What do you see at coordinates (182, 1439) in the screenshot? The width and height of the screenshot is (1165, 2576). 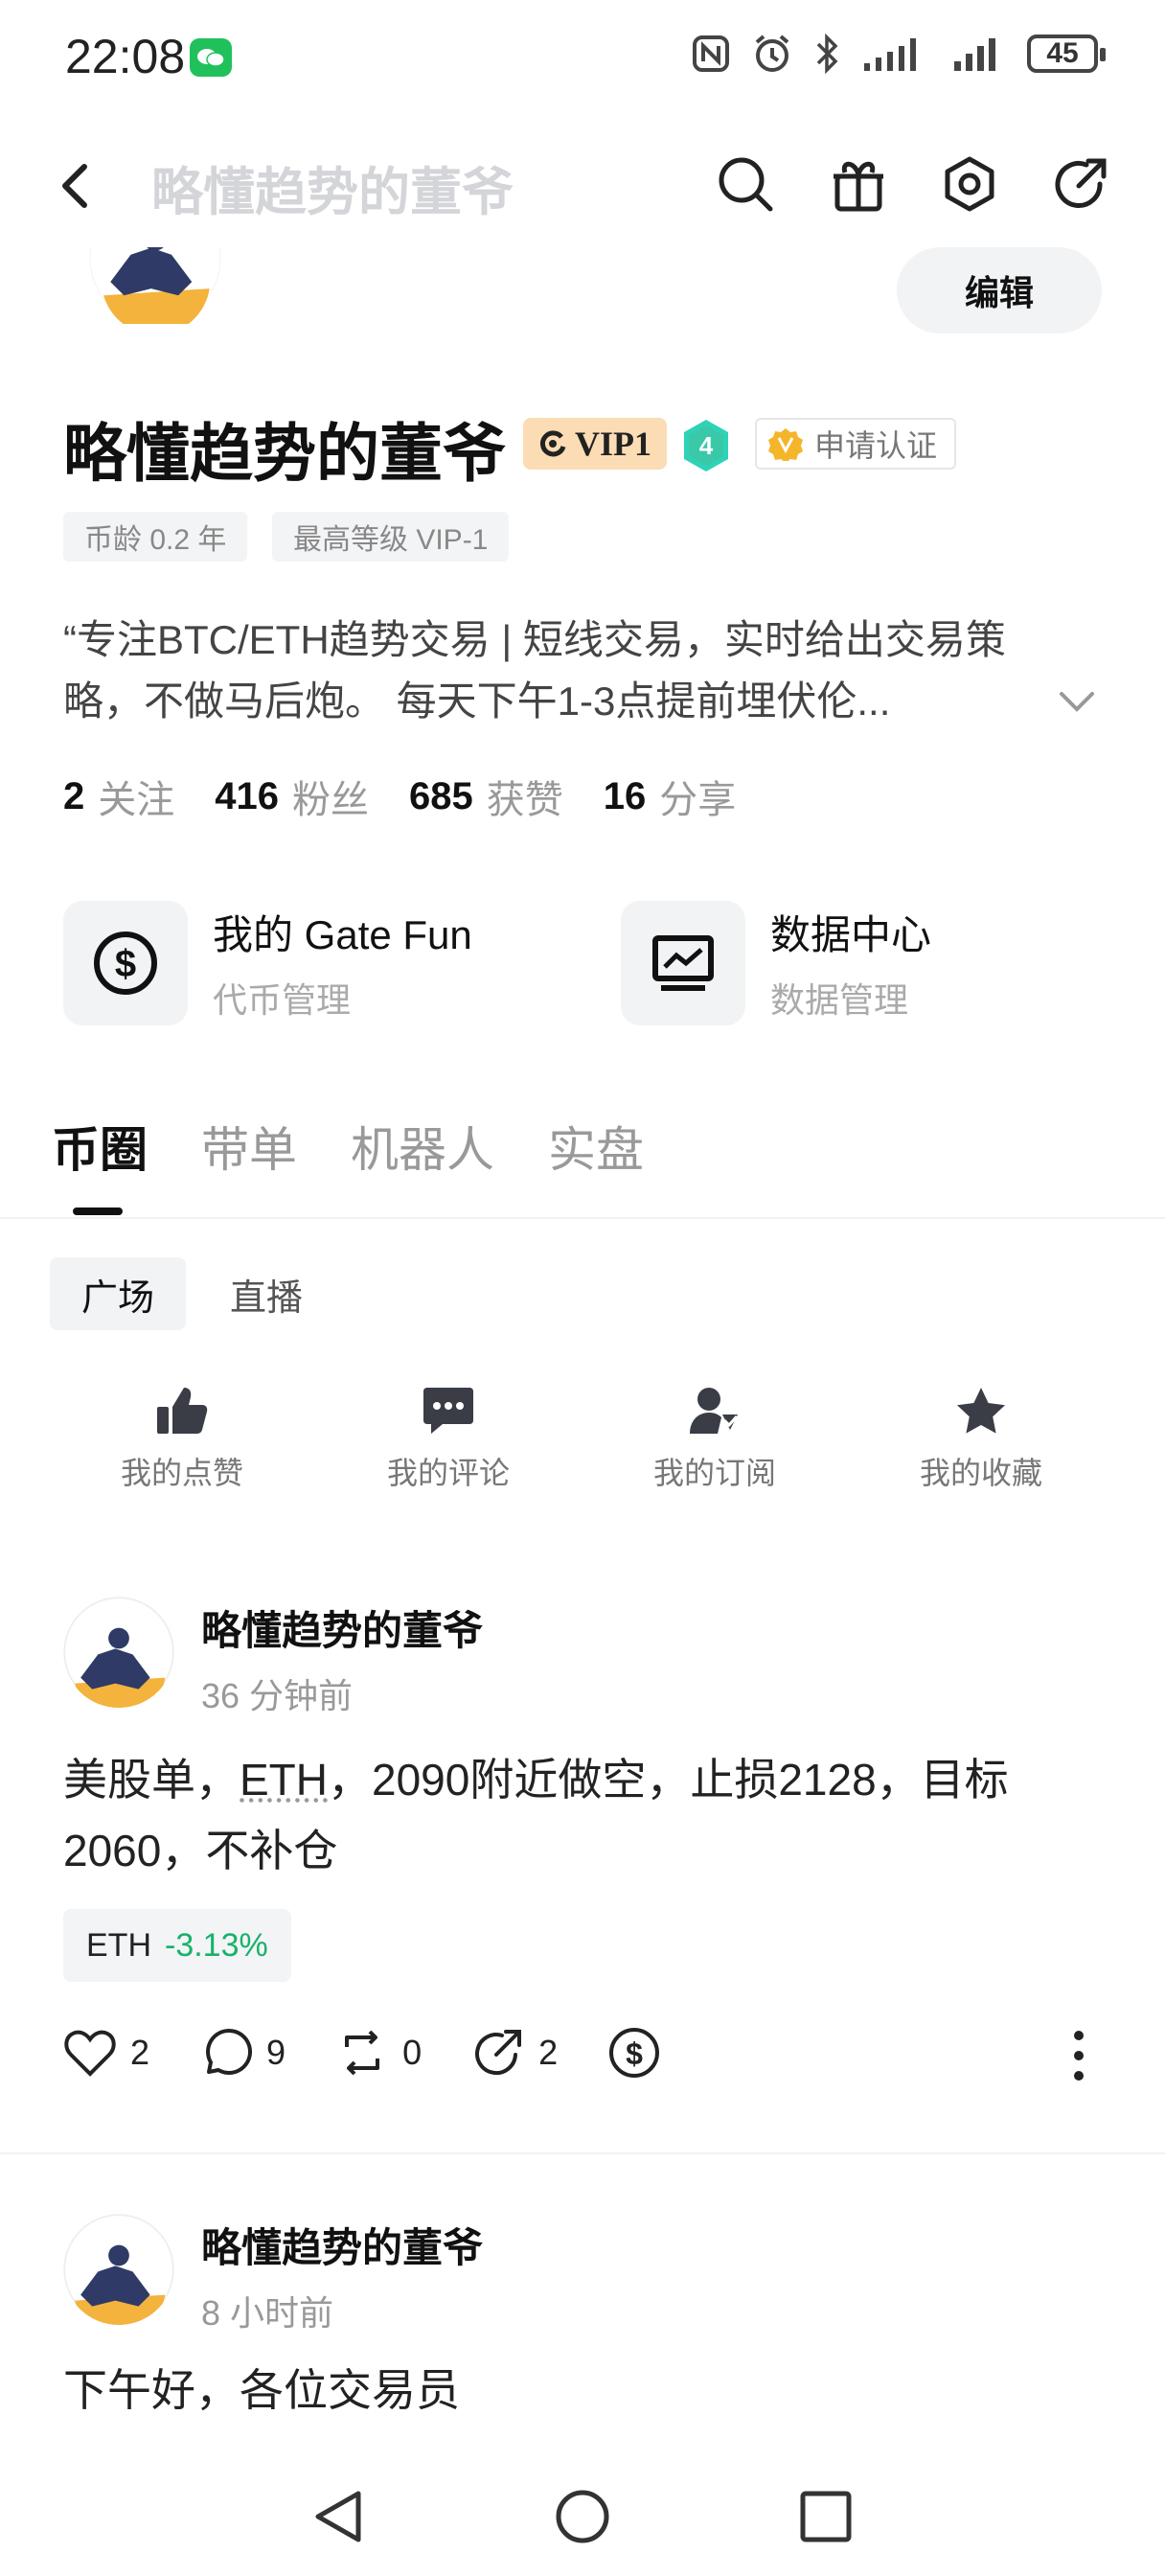 I see `my-likes-button: 我的点赞` at bounding box center [182, 1439].